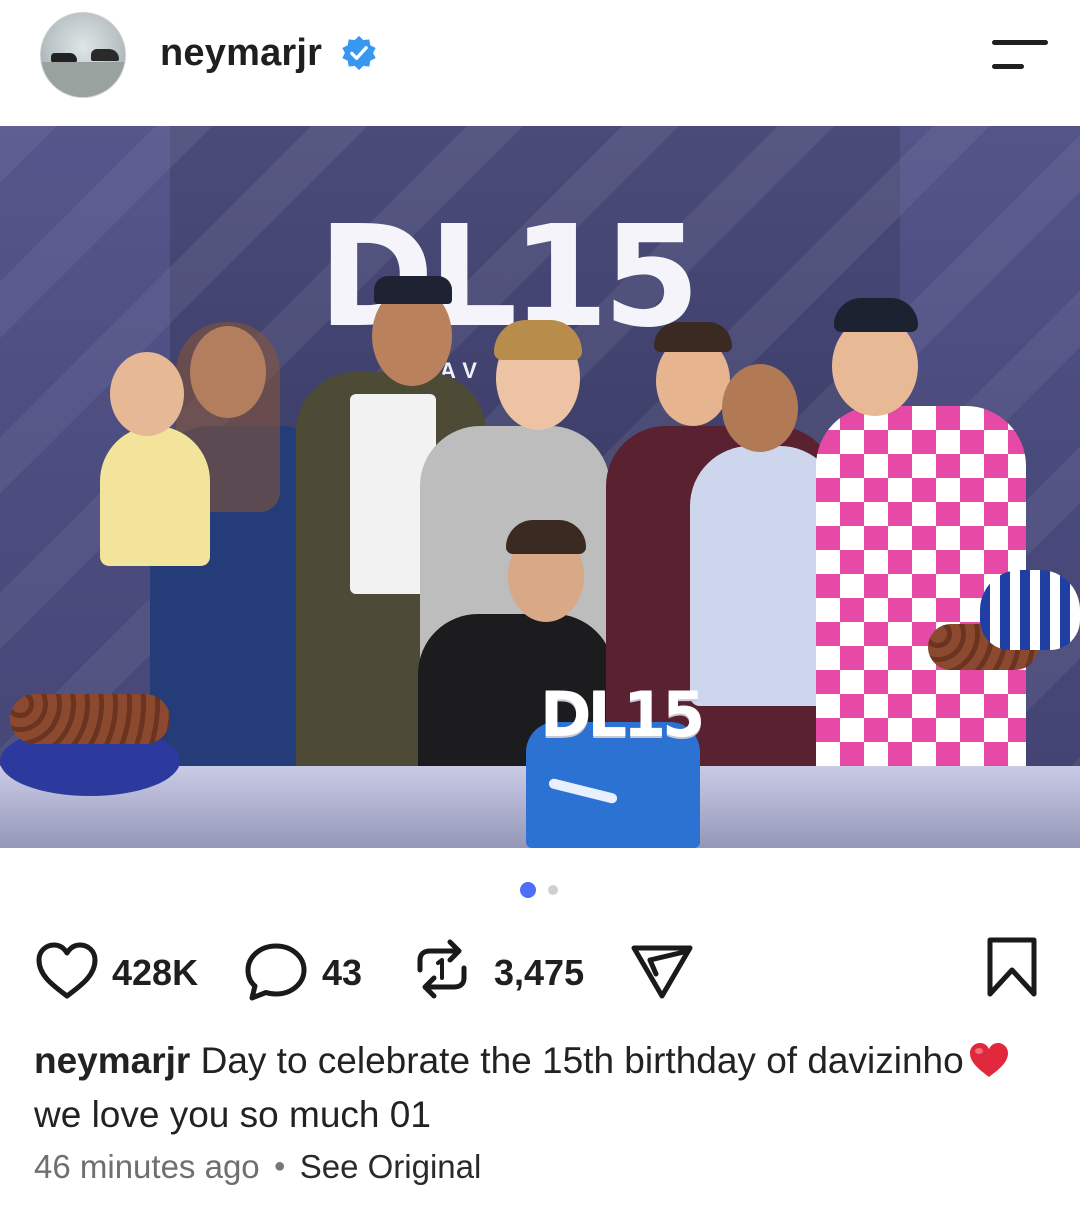 Image resolution: width=1080 pixels, height=1216 pixels. What do you see at coordinates (988, 1060) in the screenshot?
I see `red-heart-emoji` at bounding box center [988, 1060].